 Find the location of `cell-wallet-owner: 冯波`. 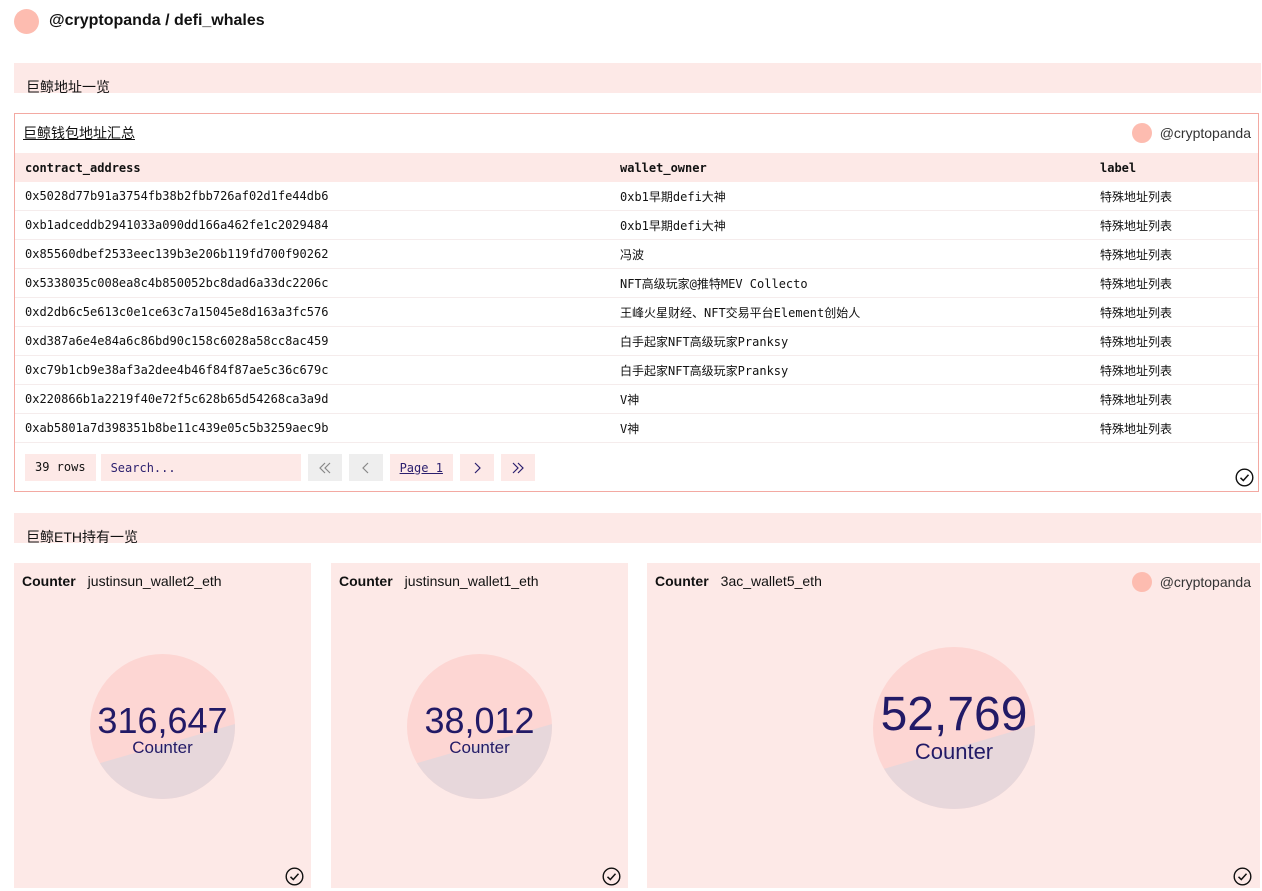

cell-wallet-owner: 冯波 is located at coordinates (850, 254).